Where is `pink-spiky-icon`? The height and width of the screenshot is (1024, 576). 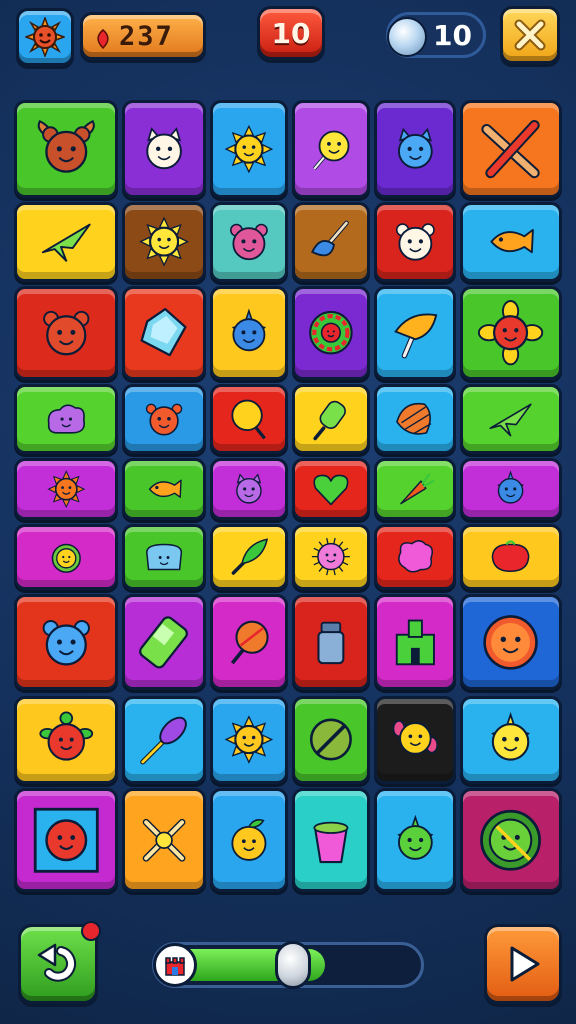 pink-spiky-icon is located at coordinates (330, 557).